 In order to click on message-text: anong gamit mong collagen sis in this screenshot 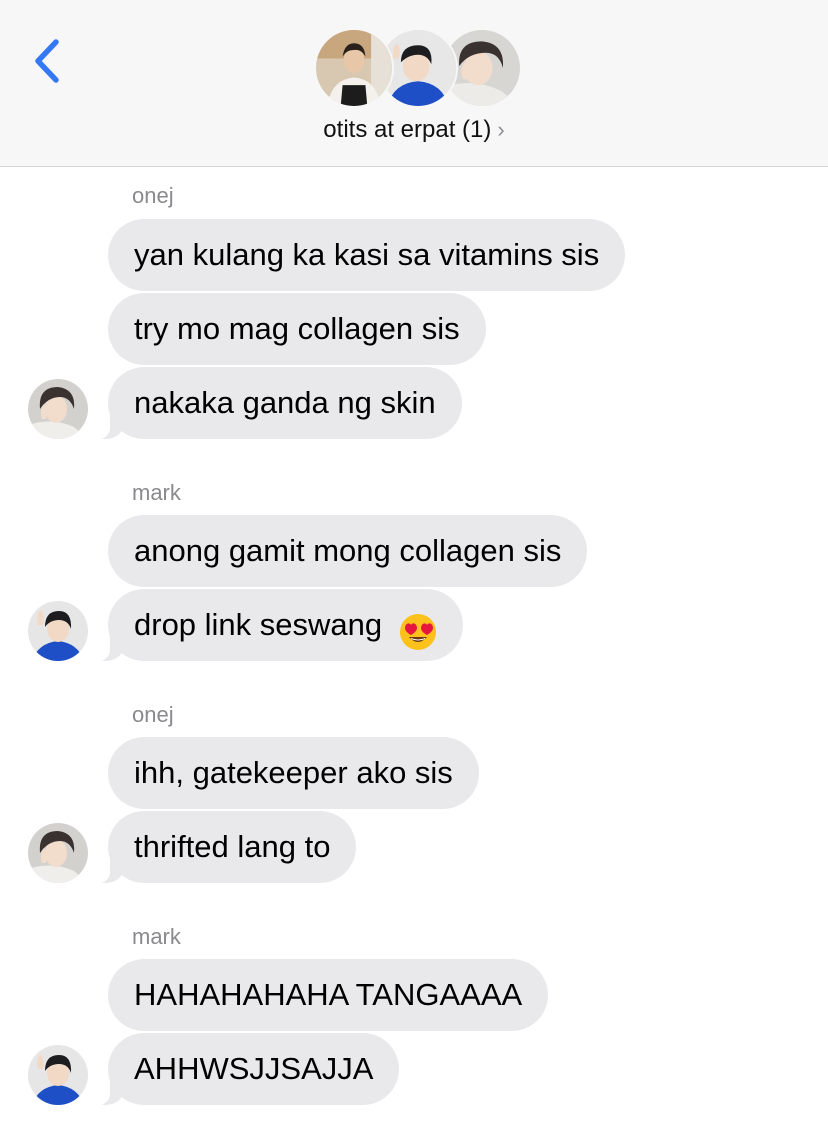, I will do `click(348, 550)`.